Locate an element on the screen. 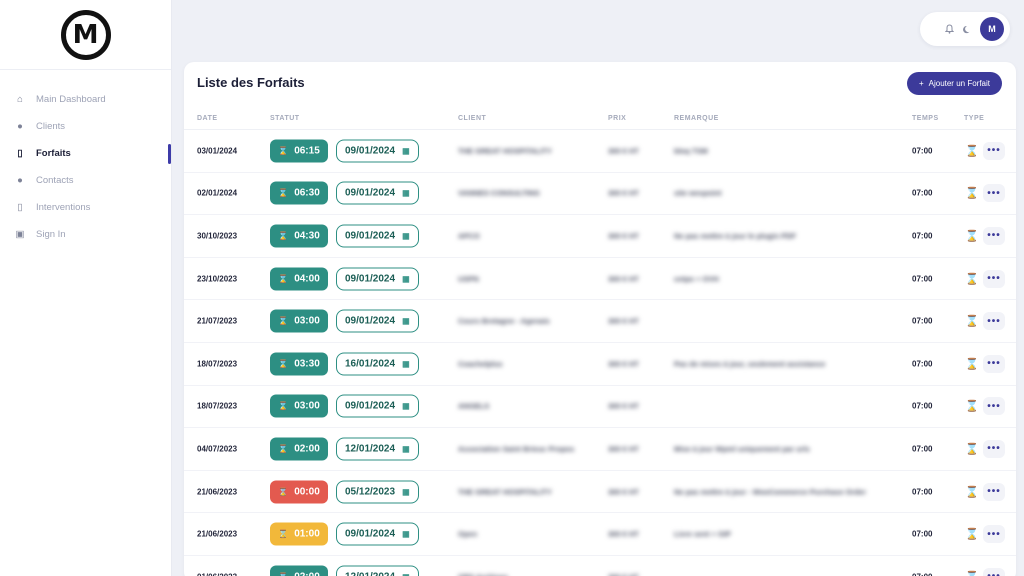 Image resolution: width=1024 pixels, height=576 pixels. sidebar-item-forfaits: ▯ Forfaits is located at coordinates (85, 153).